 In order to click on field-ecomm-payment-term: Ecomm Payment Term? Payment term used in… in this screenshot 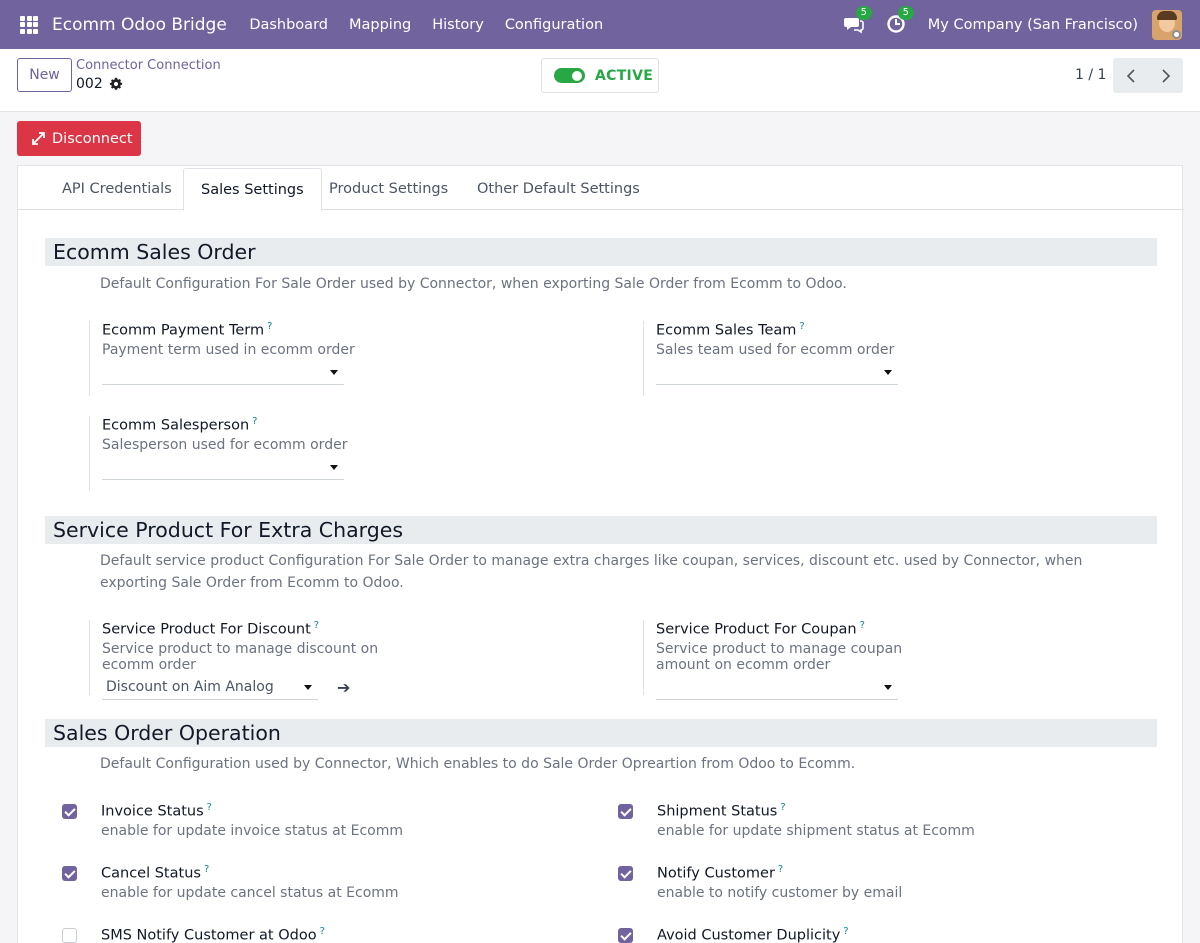, I will do `click(239, 358)`.